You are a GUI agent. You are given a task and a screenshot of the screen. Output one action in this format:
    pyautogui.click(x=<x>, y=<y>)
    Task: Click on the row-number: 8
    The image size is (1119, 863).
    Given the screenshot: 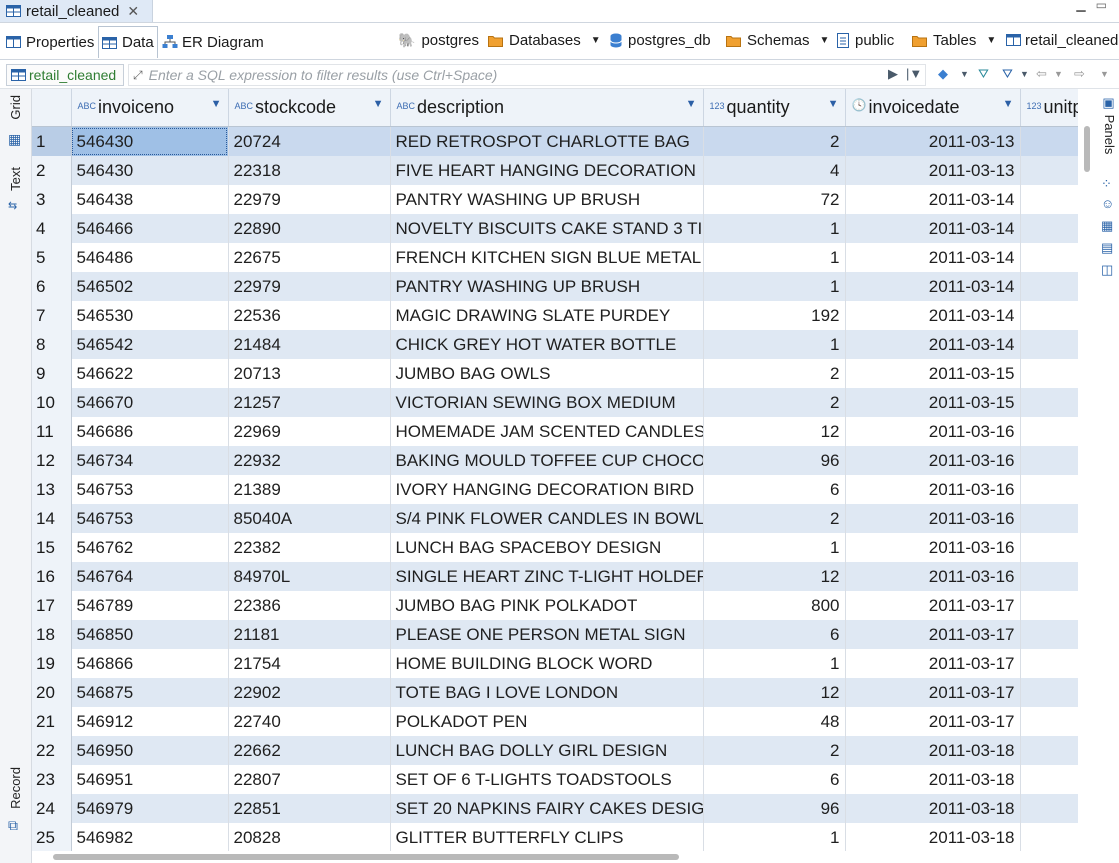 What is the action you would take?
    pyautogui.click(x=52, y=344)
    